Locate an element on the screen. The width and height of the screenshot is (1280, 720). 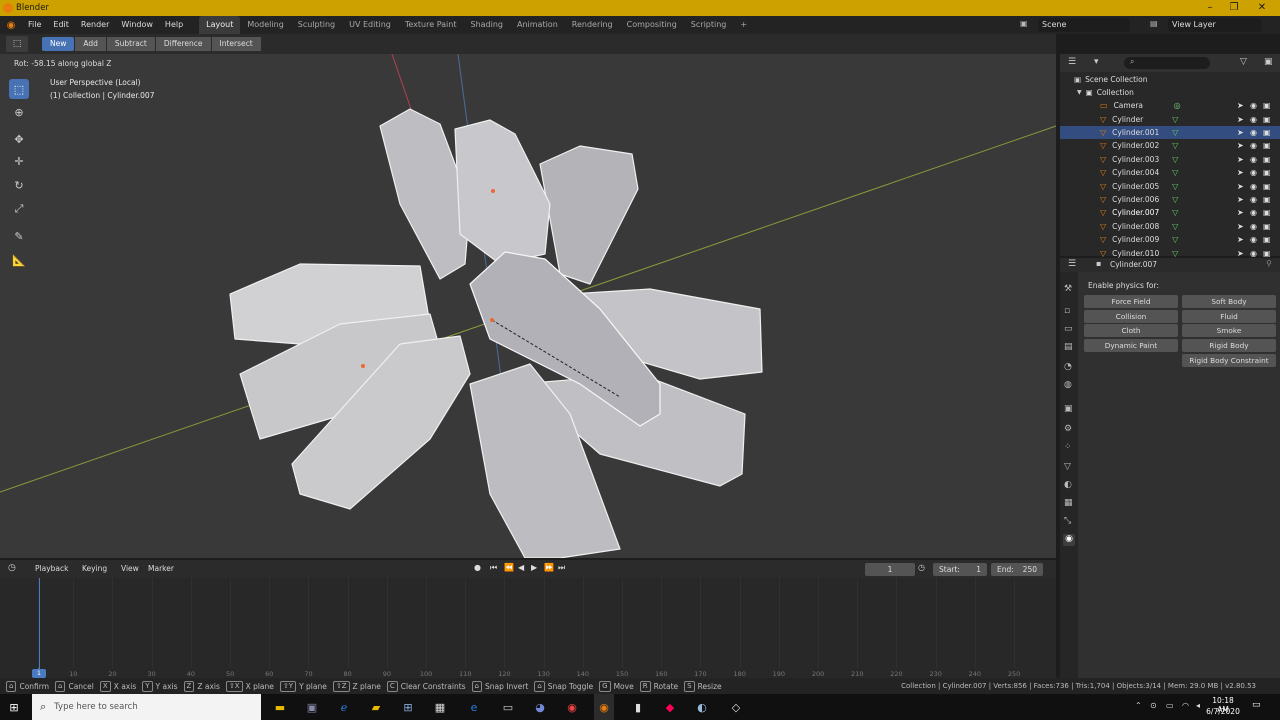
outliner-item: ▽ Cylinder.003 ▽ ➤ ◉ ▣ is located at coordinates (1170, 159).